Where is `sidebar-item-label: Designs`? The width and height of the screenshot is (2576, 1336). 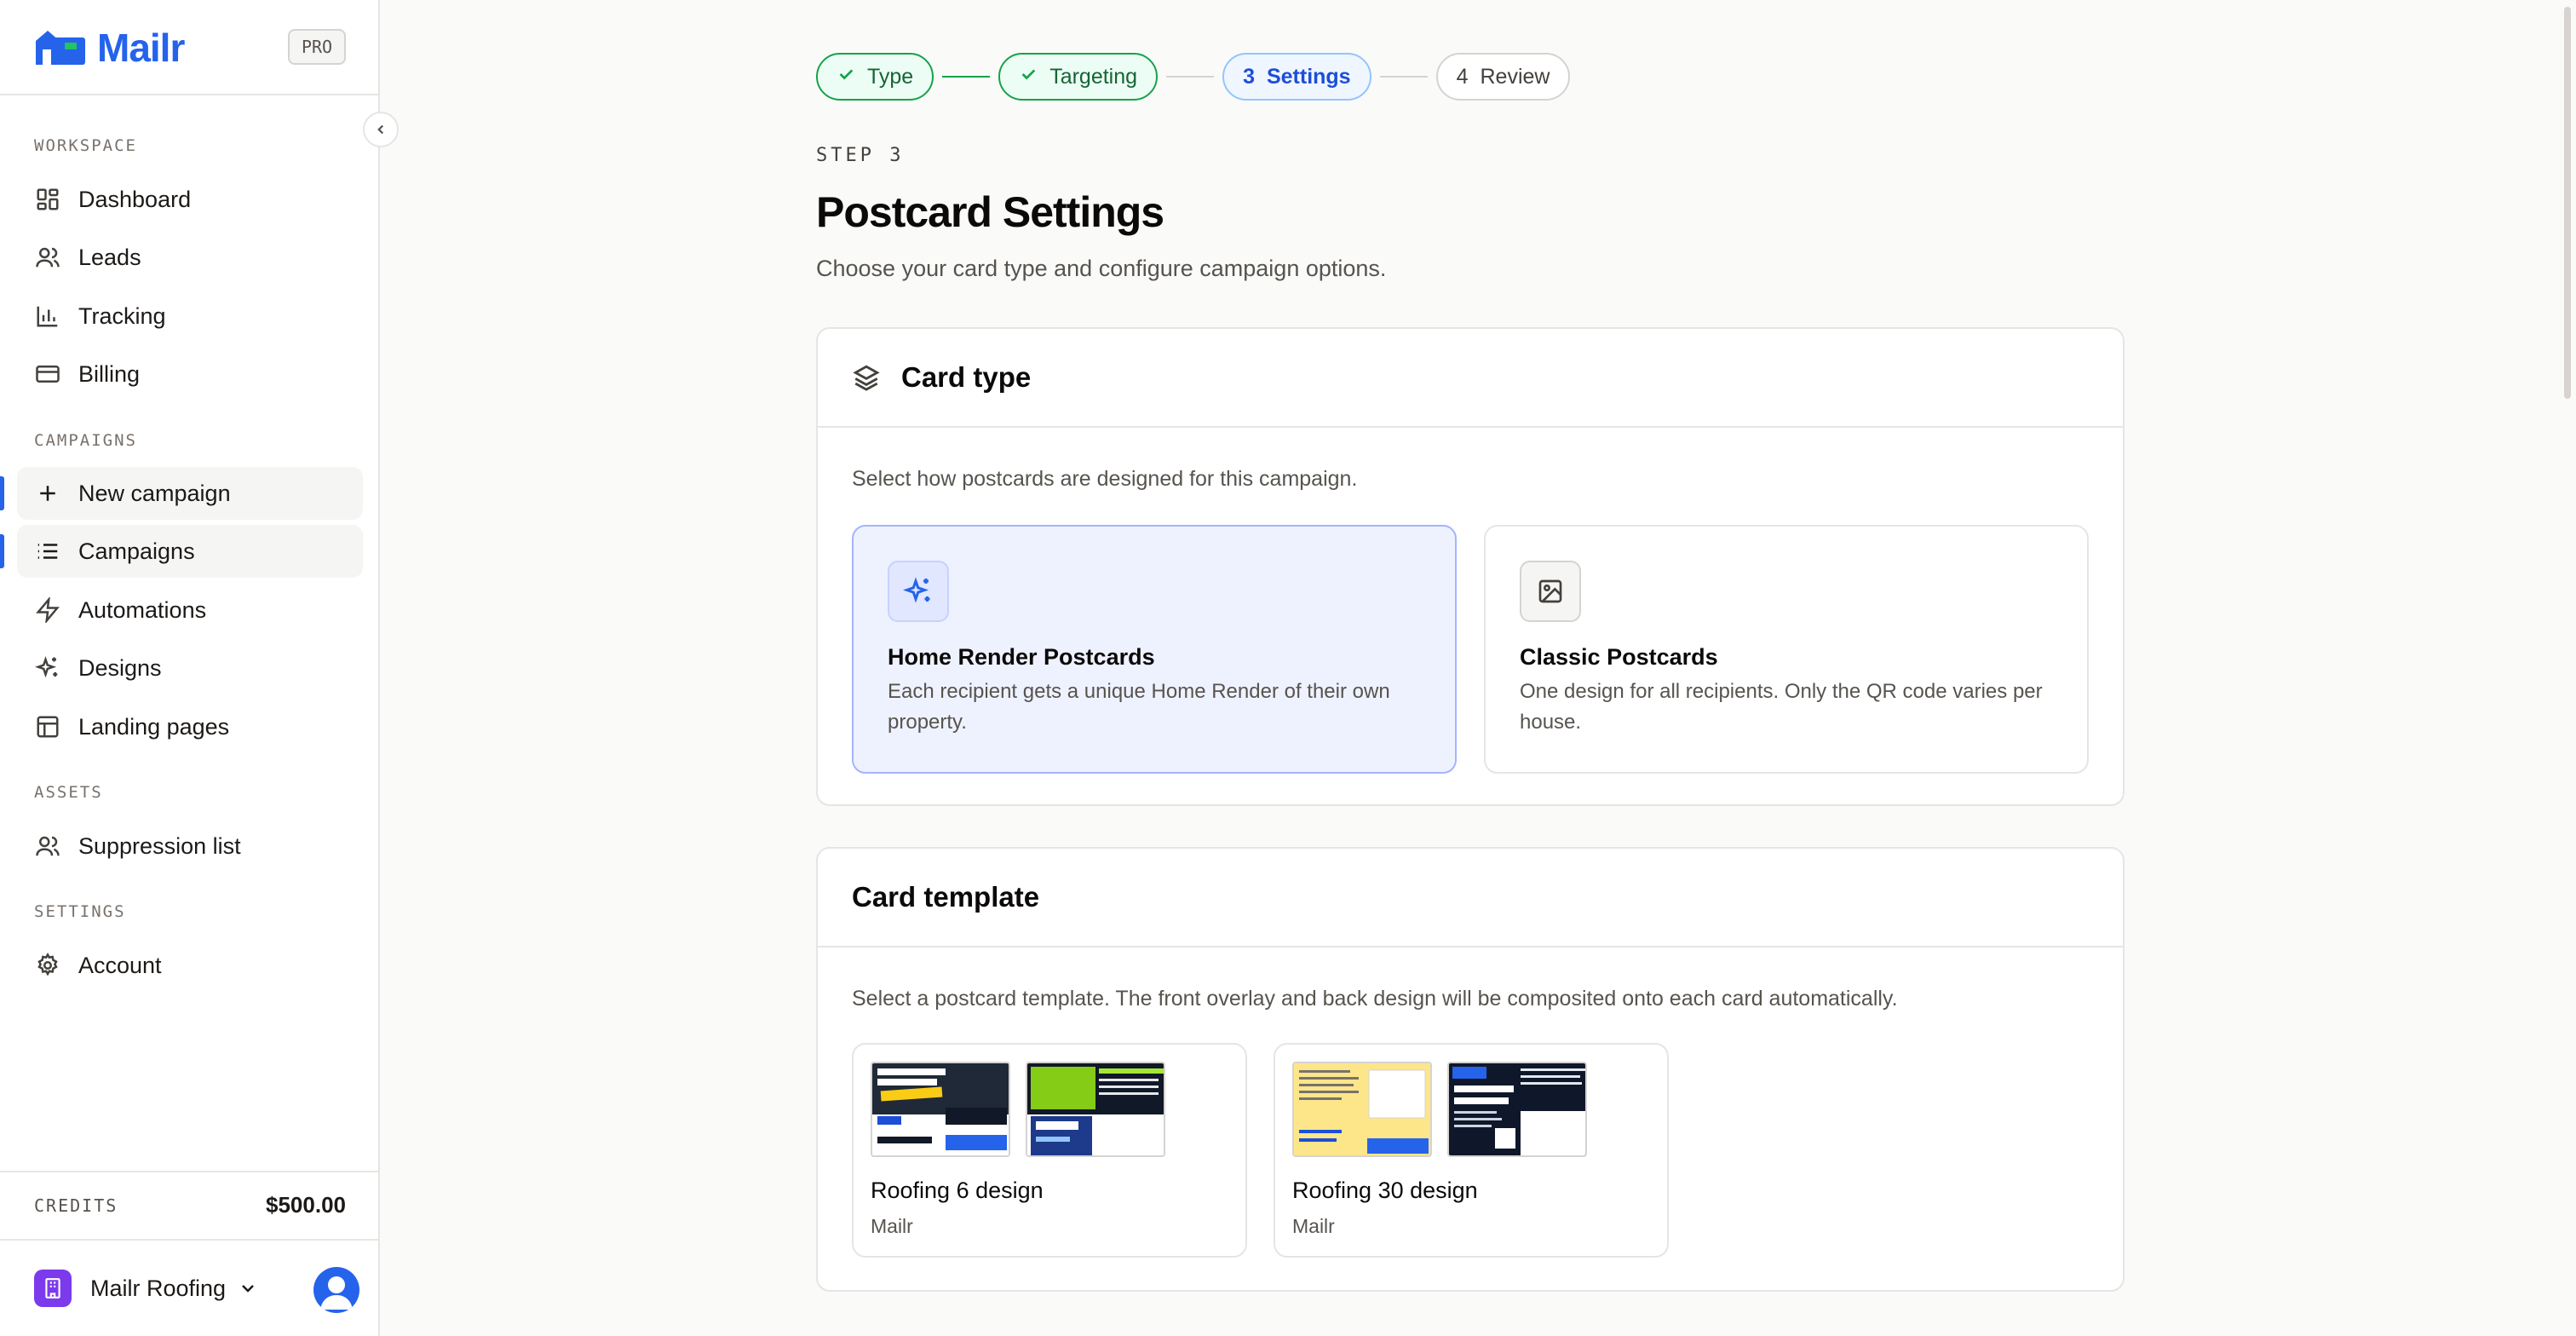
sidebar-item-label: Designs is located at coordinates (120, 667).